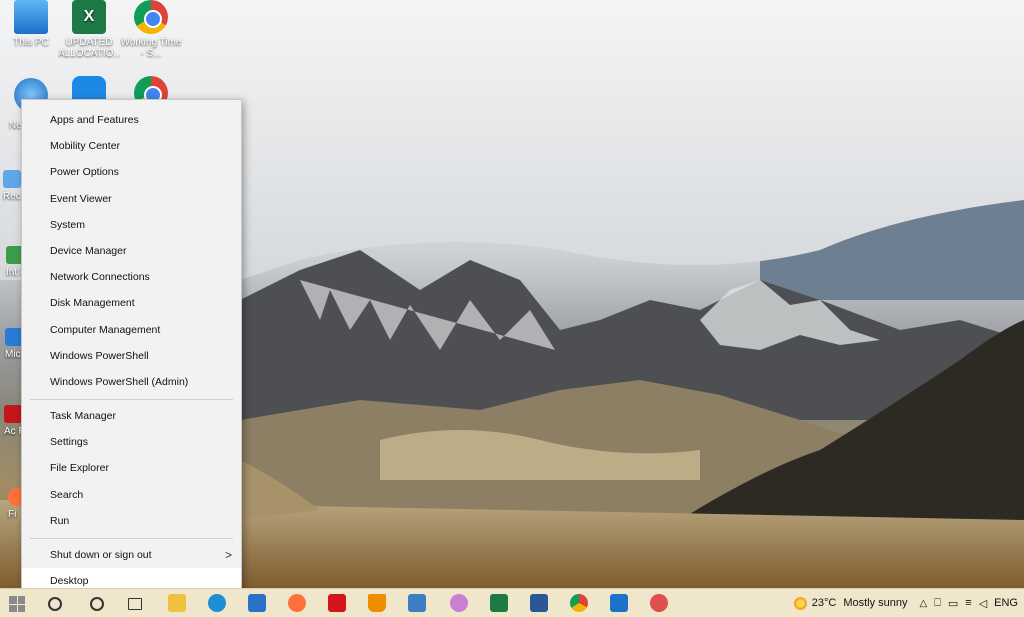 The image size is (1024, 617). Describe the element at coordinates (31, 17) in the screenshot. I see `computer-icon` at that location.